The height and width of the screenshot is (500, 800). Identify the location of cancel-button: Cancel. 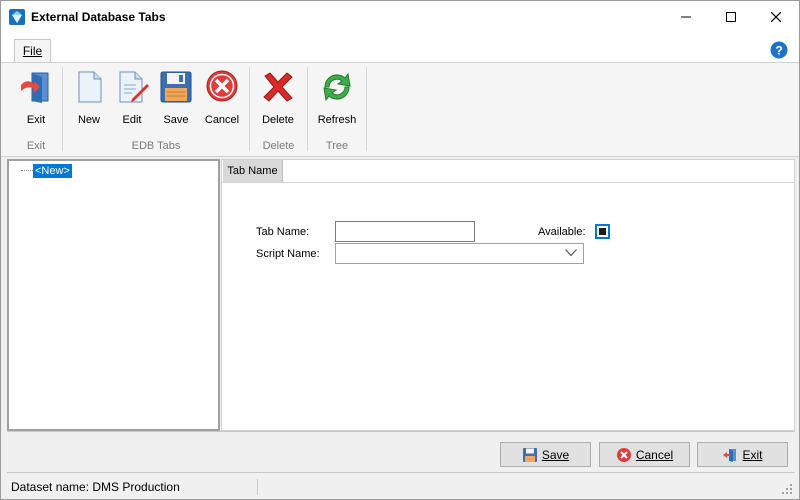
(644, 454).